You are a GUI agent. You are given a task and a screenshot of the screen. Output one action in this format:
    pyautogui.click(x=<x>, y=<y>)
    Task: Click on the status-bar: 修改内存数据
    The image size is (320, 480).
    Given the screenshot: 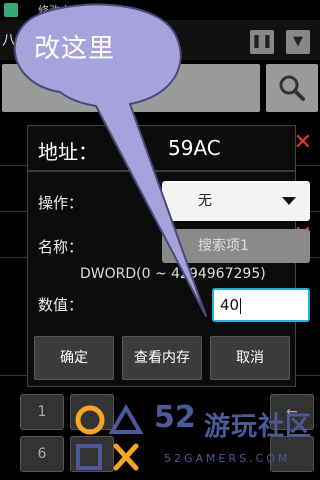 What is the action you would take?
    pyautogui.click(x=160, y=10)
    